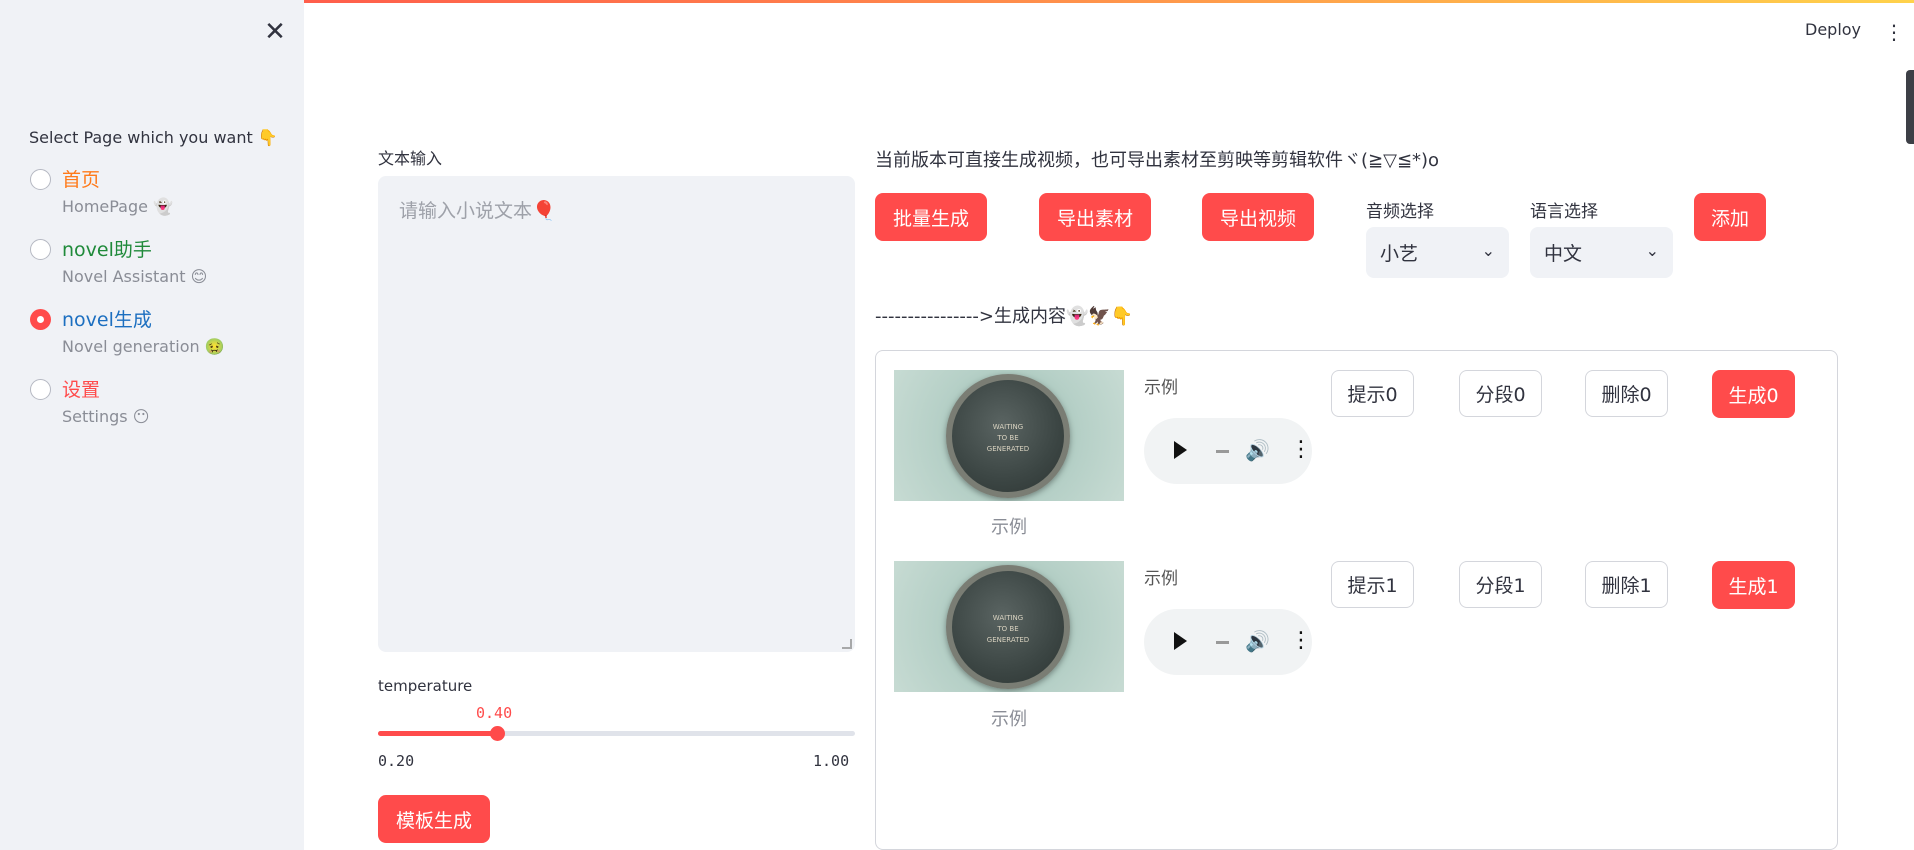  What do you see at coordinates (81, 390) in the screenshot?
I see `sidebar-item-label: 设置` at bounding box center [81, 390].